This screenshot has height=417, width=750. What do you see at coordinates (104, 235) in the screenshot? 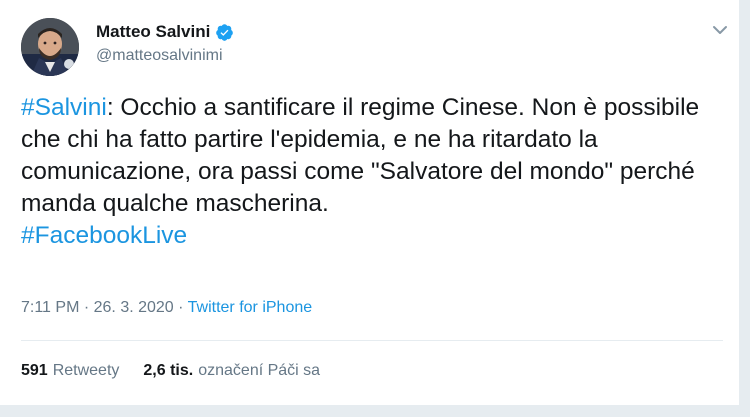
I see `hashtag-link: #FacebookLive` at bounding box center [104, 235].